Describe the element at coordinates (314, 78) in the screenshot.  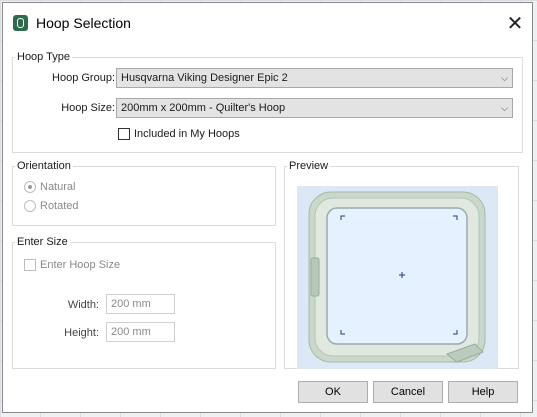
I see `hoop-group-select: Husqvarna Viking Designer Epic 2 ⌵` at that location.